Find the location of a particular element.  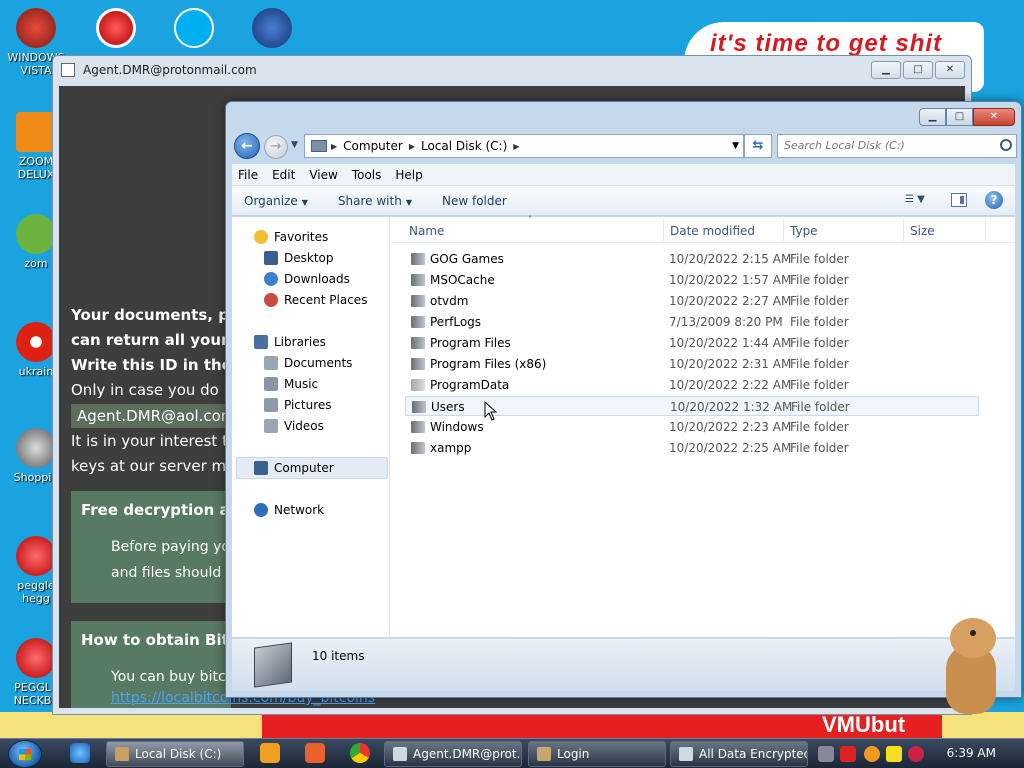

menu-tools: Tools is located at coordinates (367, 175).